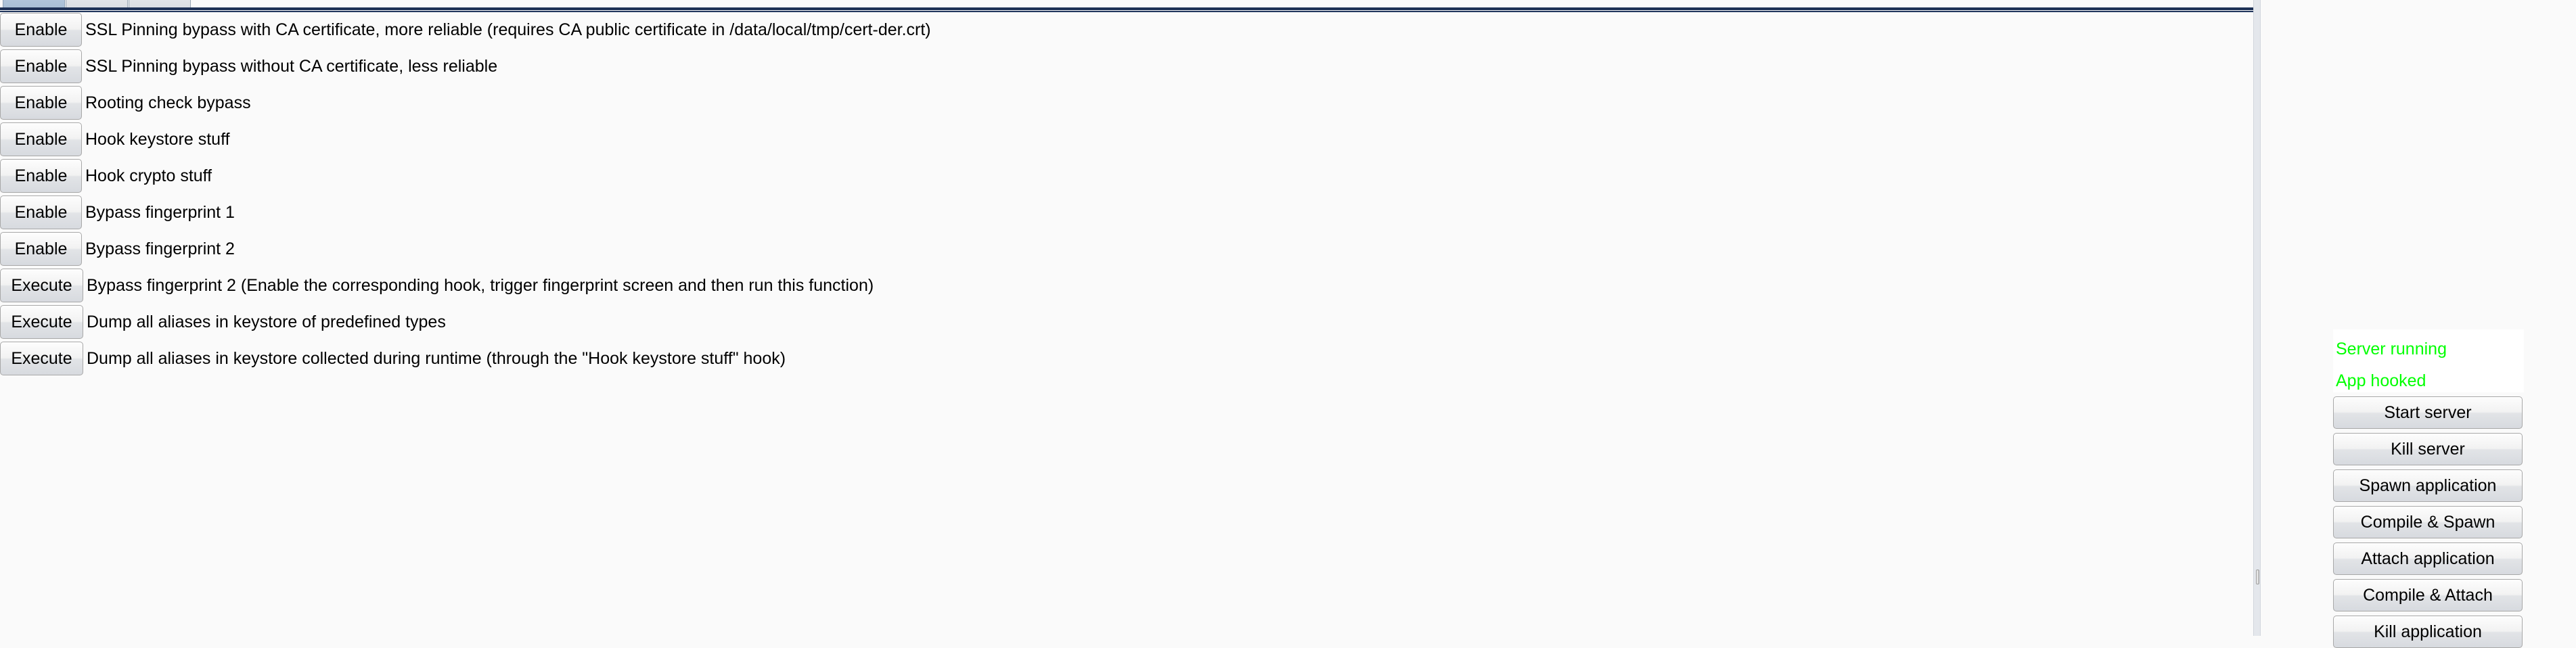  Describe the element at coordinates (1126, 139) in the screenshot. I see `hook-row: Enable Hook keystore stuff` at that location.